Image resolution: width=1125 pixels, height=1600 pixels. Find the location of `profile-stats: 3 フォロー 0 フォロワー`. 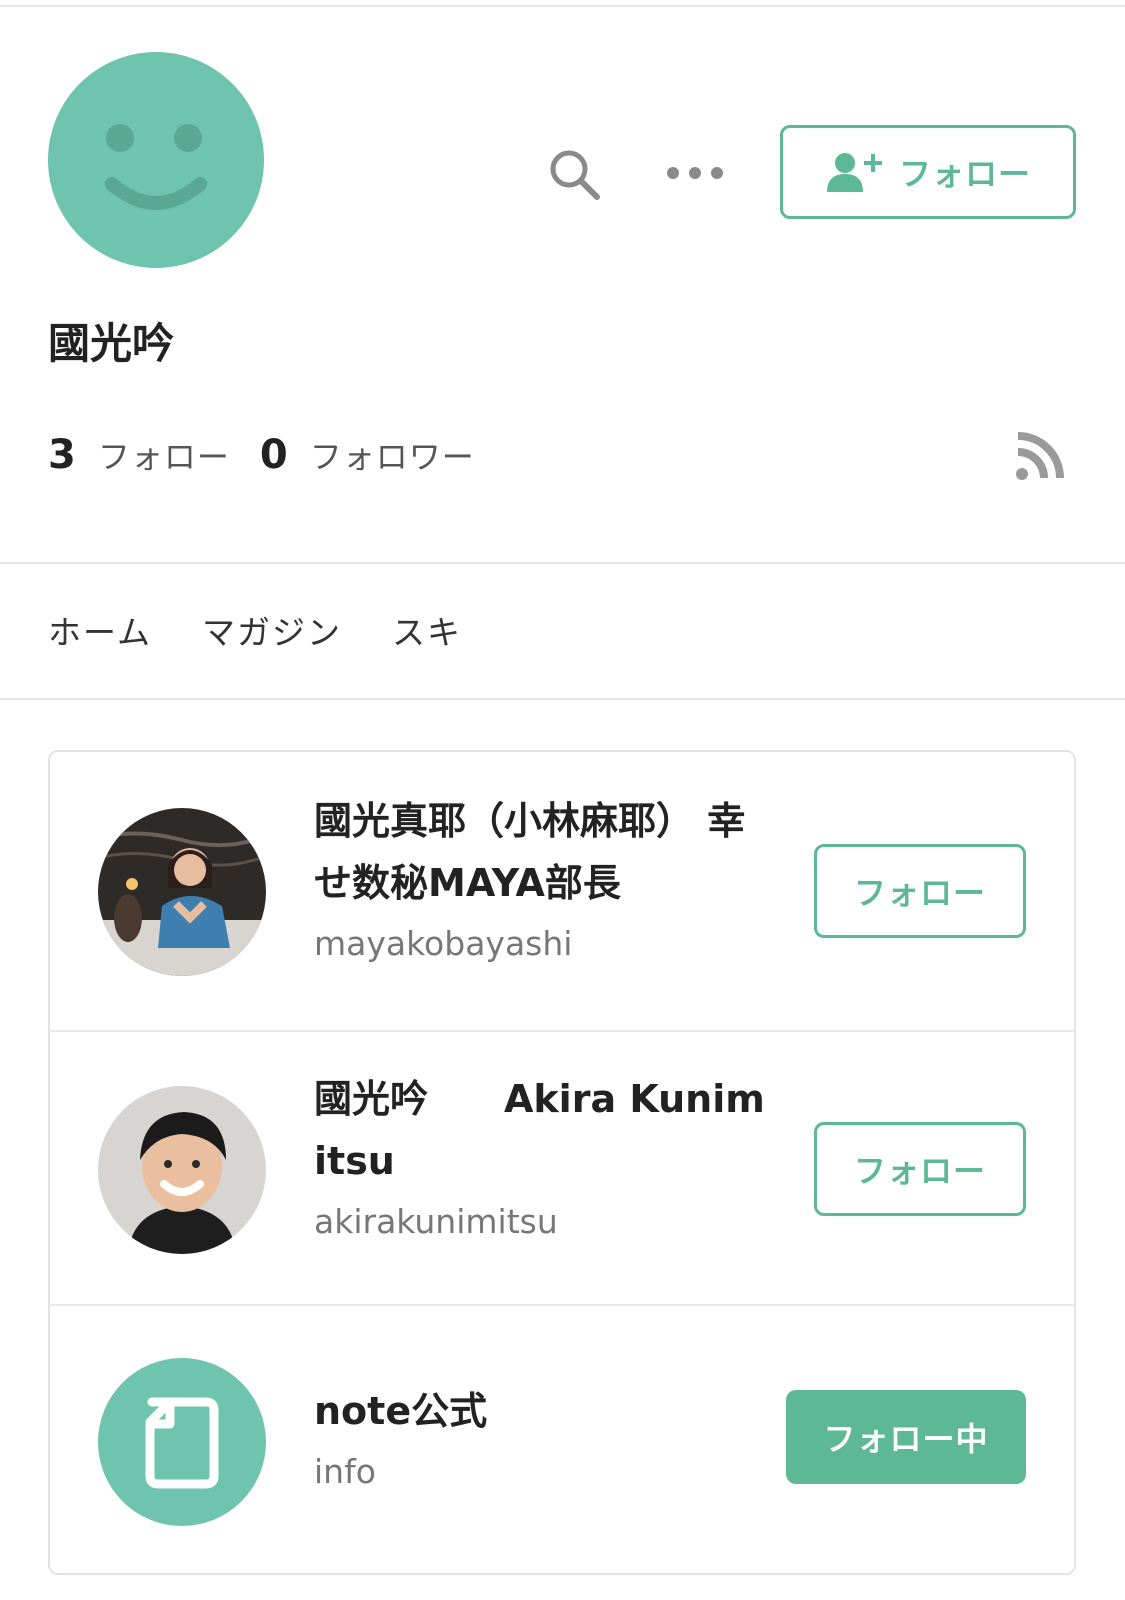

profile-stats: 3 フォロー 0 フォロワー is located at coordinates (276, 455).